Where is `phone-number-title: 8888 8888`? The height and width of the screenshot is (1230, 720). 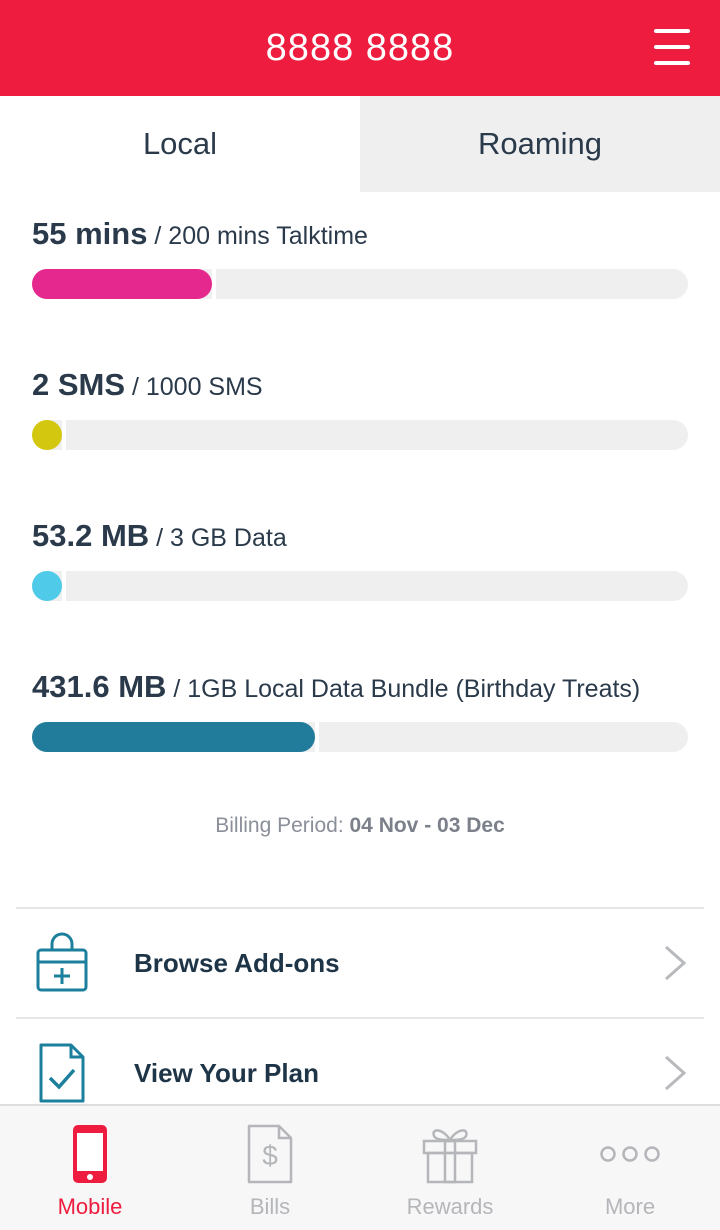 phone-number-title: 8888 8888 is located at coordinates (360, 47).